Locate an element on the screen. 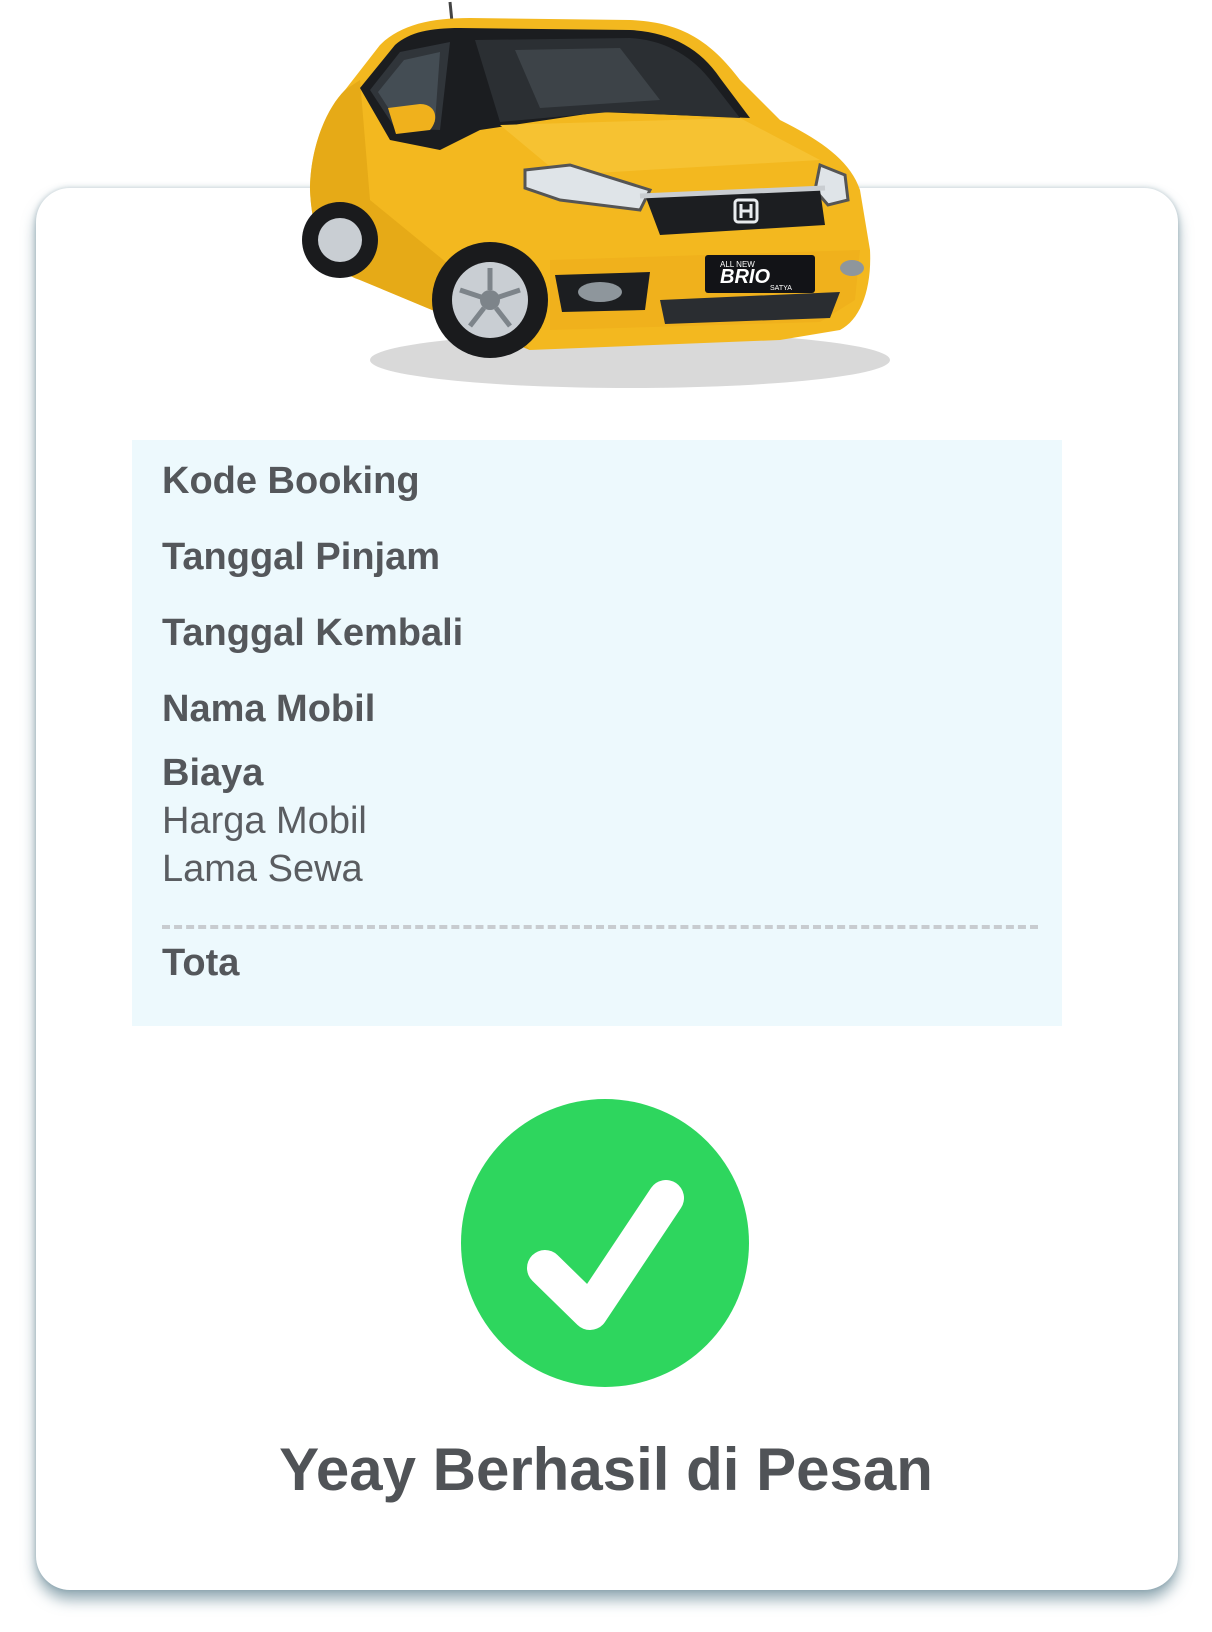 This screenshot has width=1212, height=1632. car-image: ALL NEW BRIO SATYA is located at coordinates (606, 200).